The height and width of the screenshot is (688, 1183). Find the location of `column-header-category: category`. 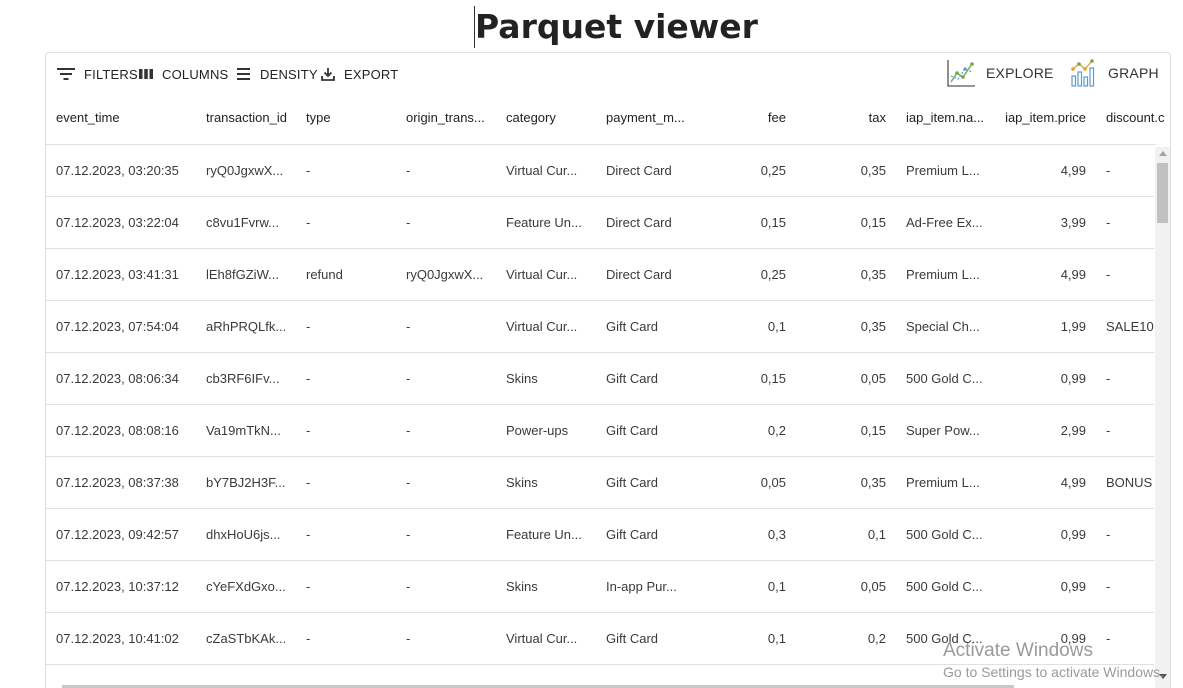

column-header-category: category is located at coordinates (551, 120).